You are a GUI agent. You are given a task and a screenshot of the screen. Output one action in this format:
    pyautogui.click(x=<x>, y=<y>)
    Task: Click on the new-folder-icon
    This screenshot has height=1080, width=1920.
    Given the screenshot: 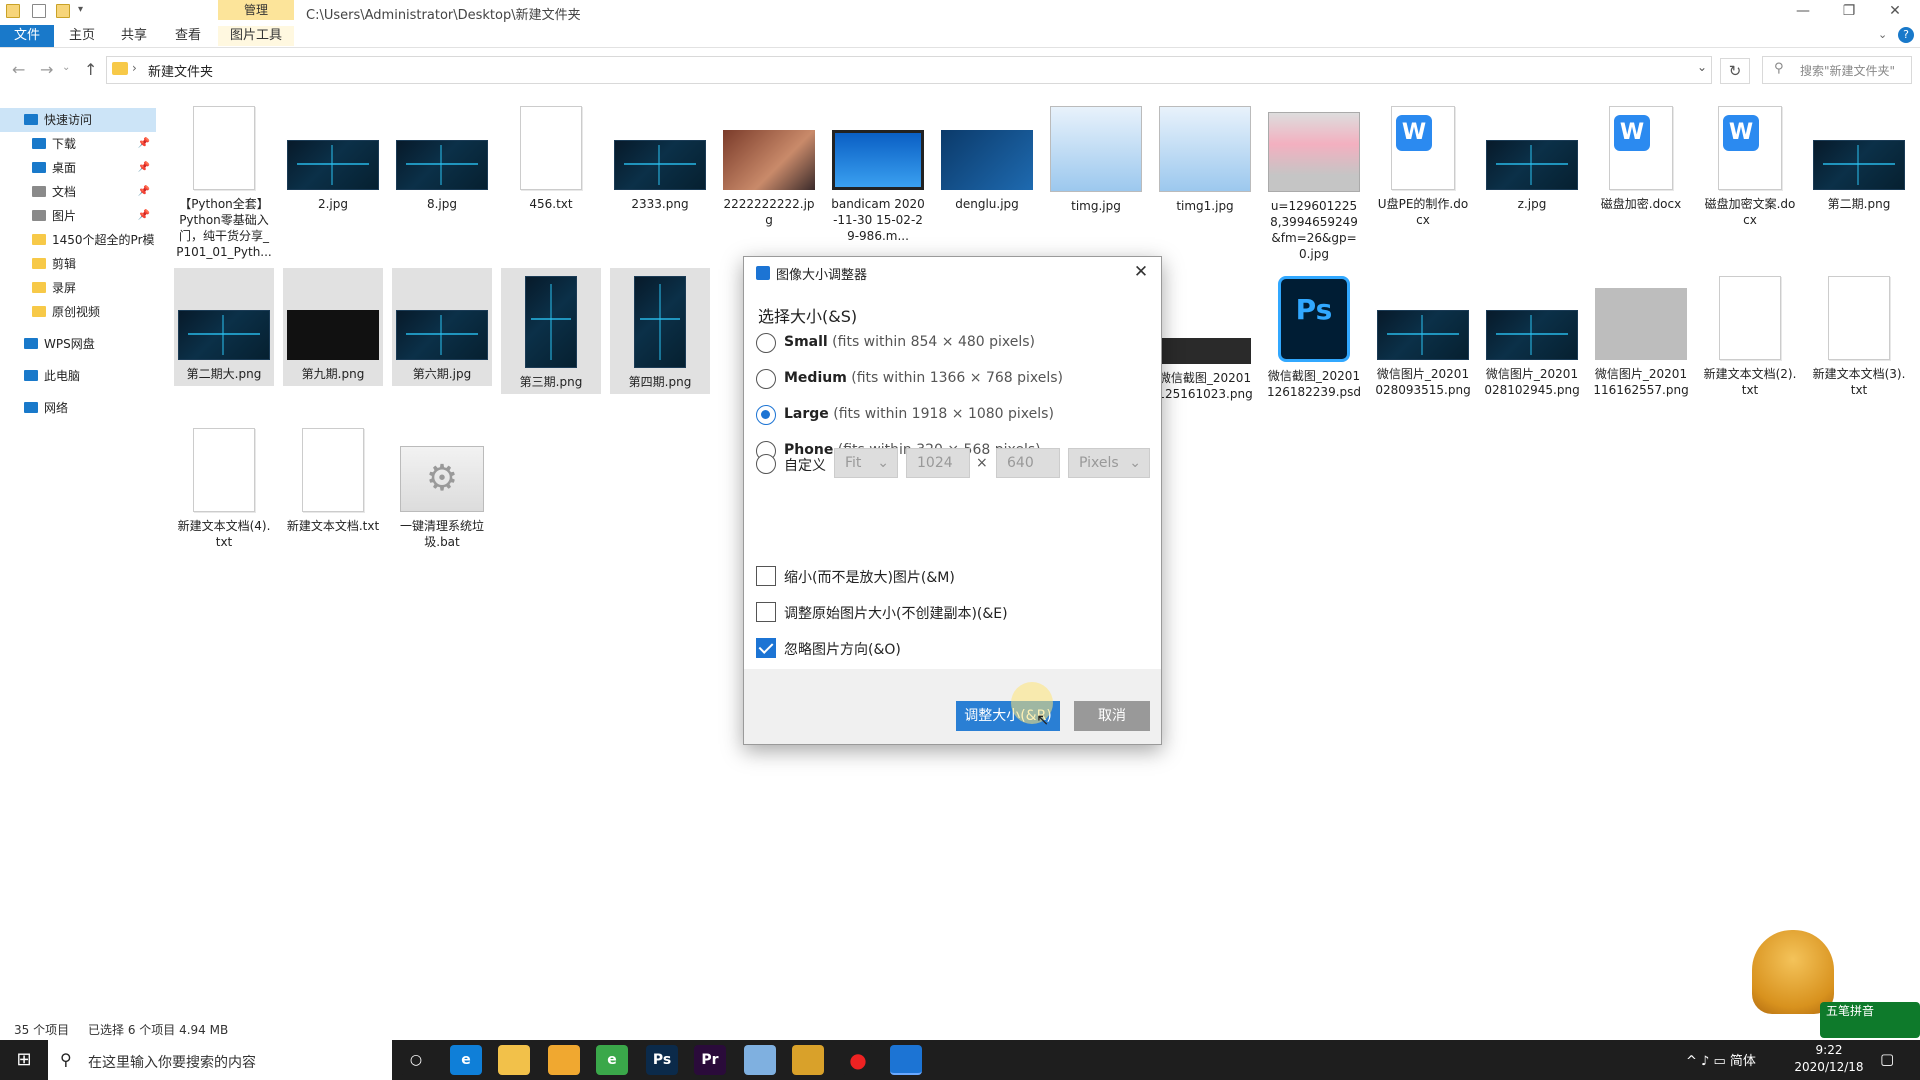 What is the action you would take?
    pyautogui.click(x=63, y=11)
    